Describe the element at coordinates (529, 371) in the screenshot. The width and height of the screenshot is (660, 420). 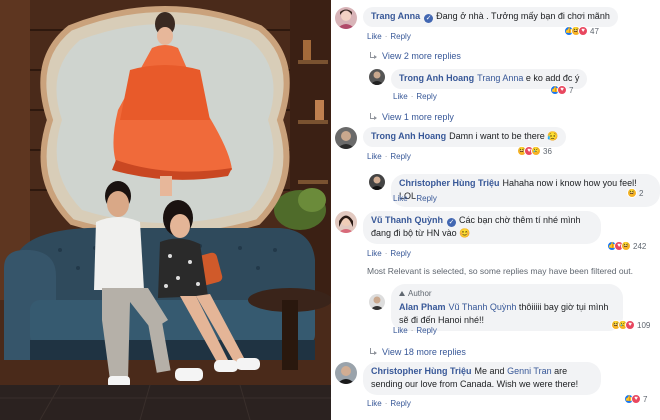
I see `mention-link: Genni Tran` at that location.